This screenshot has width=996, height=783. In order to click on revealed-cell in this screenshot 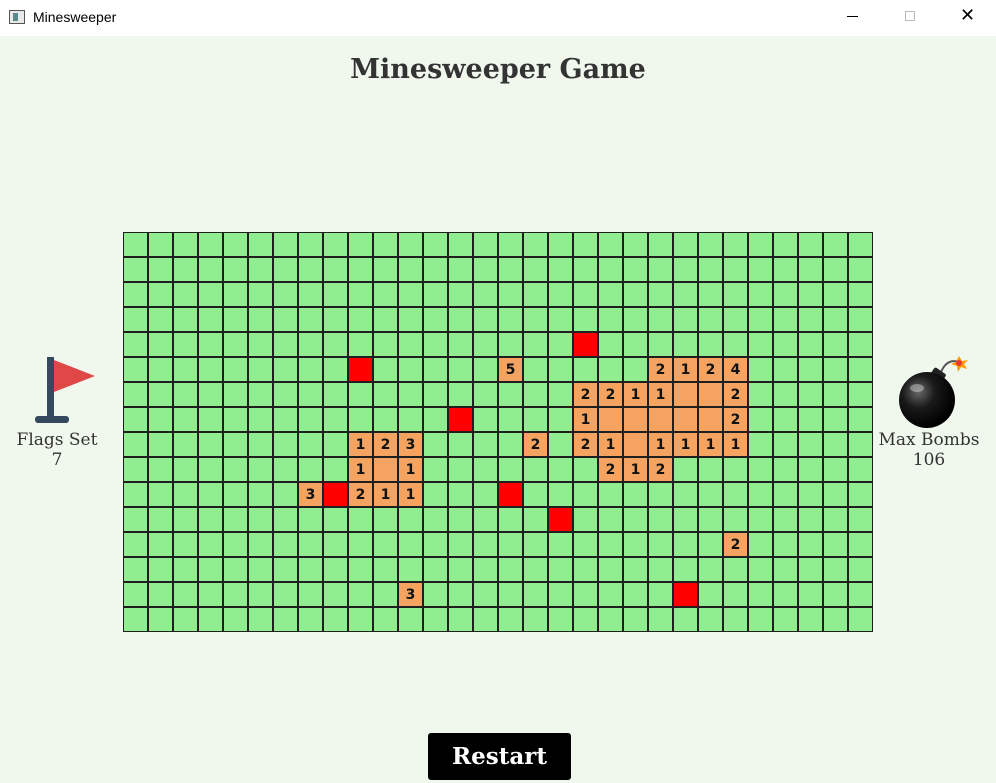, I will do `click(685, 419)`.